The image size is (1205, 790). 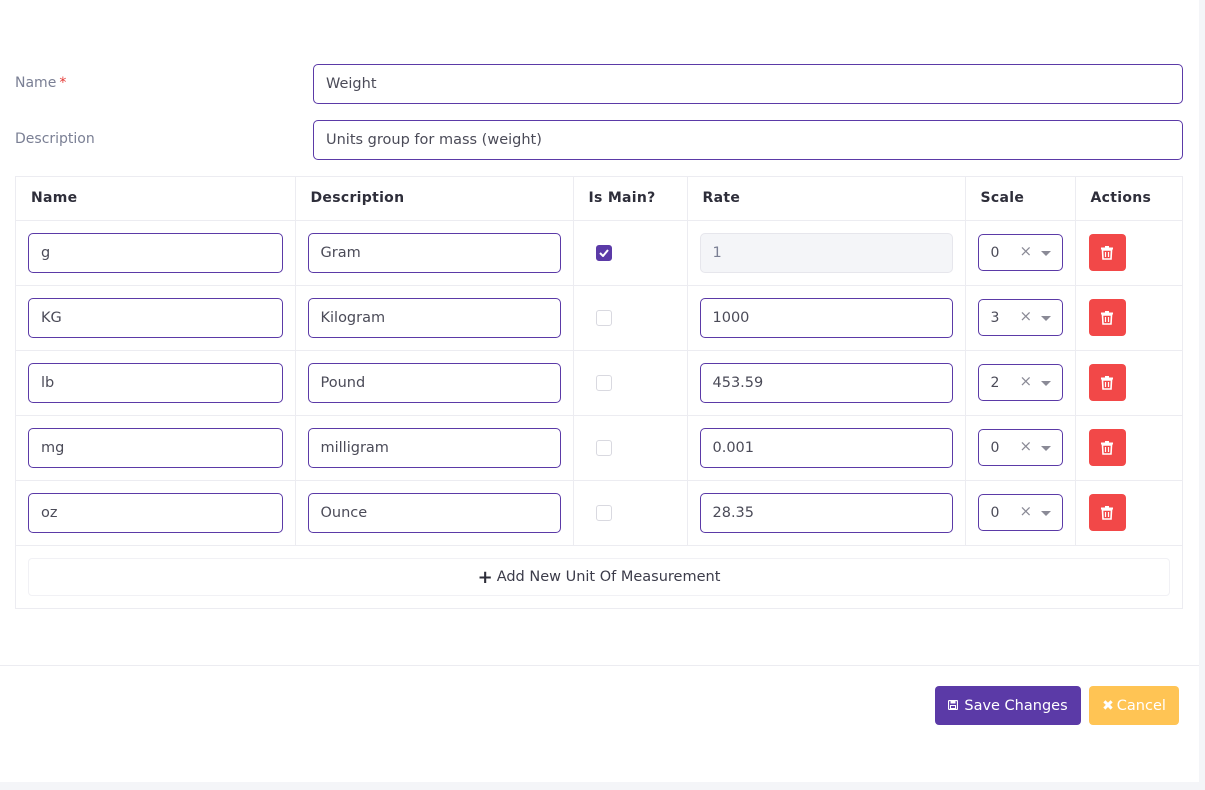 I want to click on unit-description-input: Ounce, so click(x=434, y=512).